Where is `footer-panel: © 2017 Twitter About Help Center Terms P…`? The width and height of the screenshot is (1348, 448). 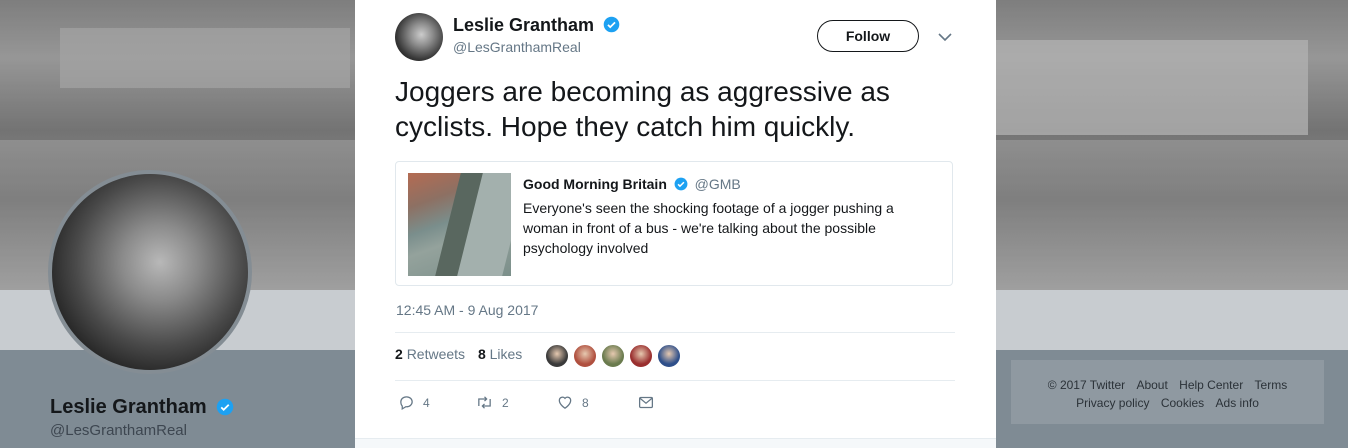 footer-panel: © 2017 Twitter About Help Center Terms P… is located at coordinates (1167, 392).